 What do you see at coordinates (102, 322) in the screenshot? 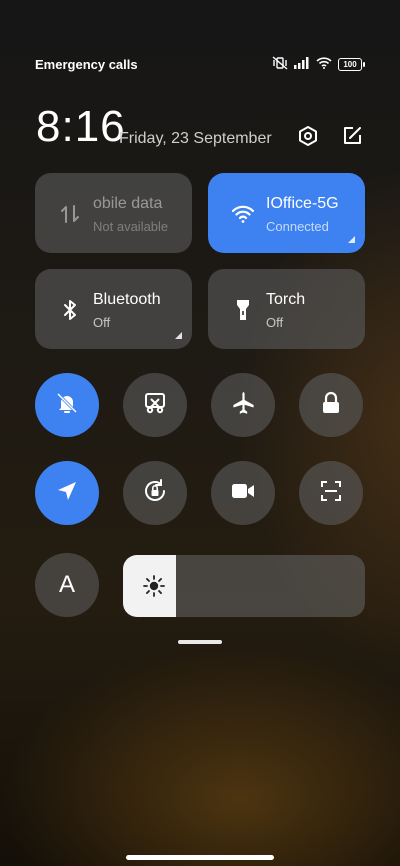
I see `bluetooth-status: Off` at bounding box center [102, 322].